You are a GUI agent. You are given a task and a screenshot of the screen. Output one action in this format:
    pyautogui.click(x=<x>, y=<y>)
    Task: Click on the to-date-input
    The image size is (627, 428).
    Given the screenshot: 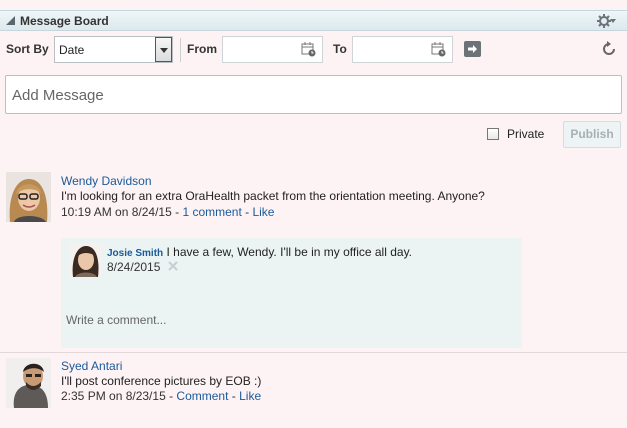 What is the action you would take?
    pyautogui.click(x=402, y=49)
    